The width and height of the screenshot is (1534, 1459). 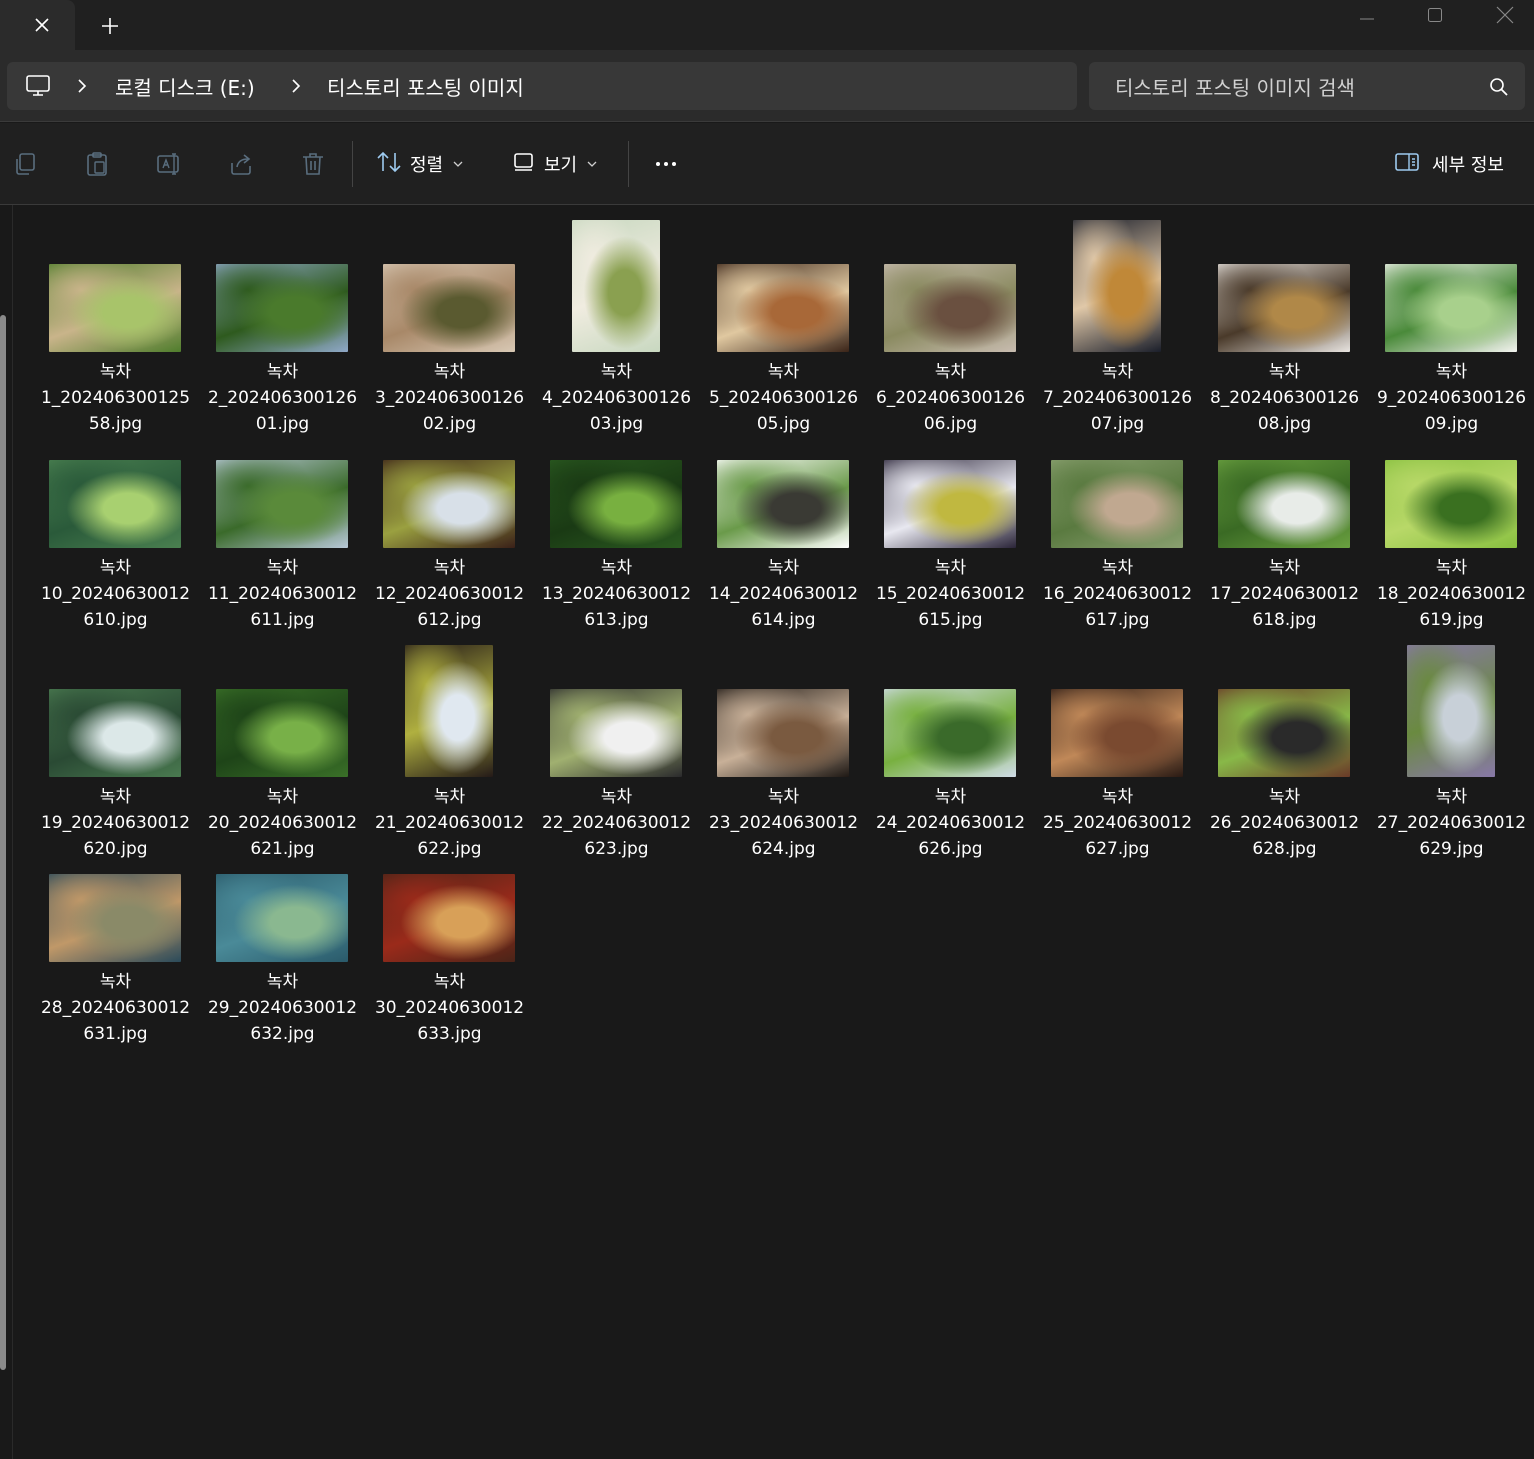 What do you see at coordinates (950, 823) in the screenshot?
I see `file-name-line: 24_20240630012` at bounding box center [950, 823].